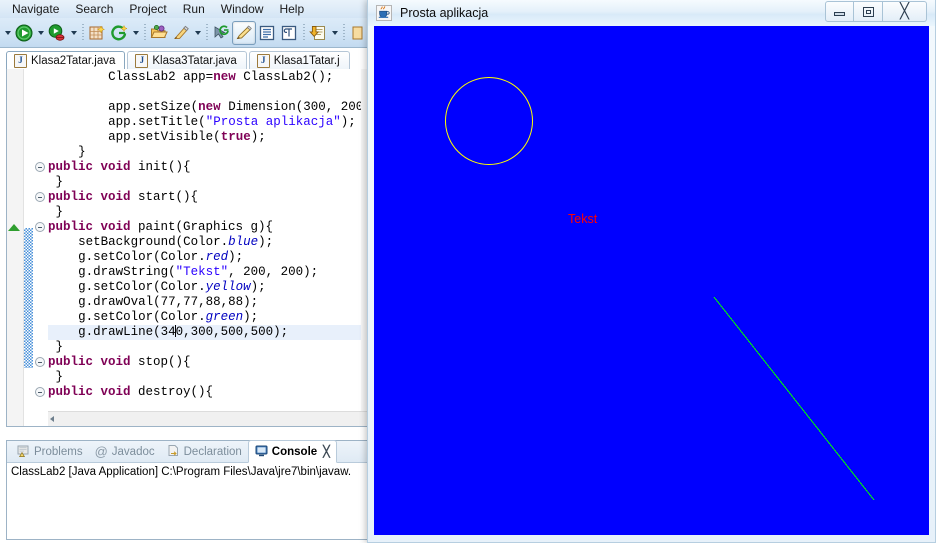 This screenshot has width=936, height=543. What do you see at coordinates (306, 61) in the screenshot?
I see `editor-tab-label: Klasa1Tatar.j` at bounding box center [306, 61].